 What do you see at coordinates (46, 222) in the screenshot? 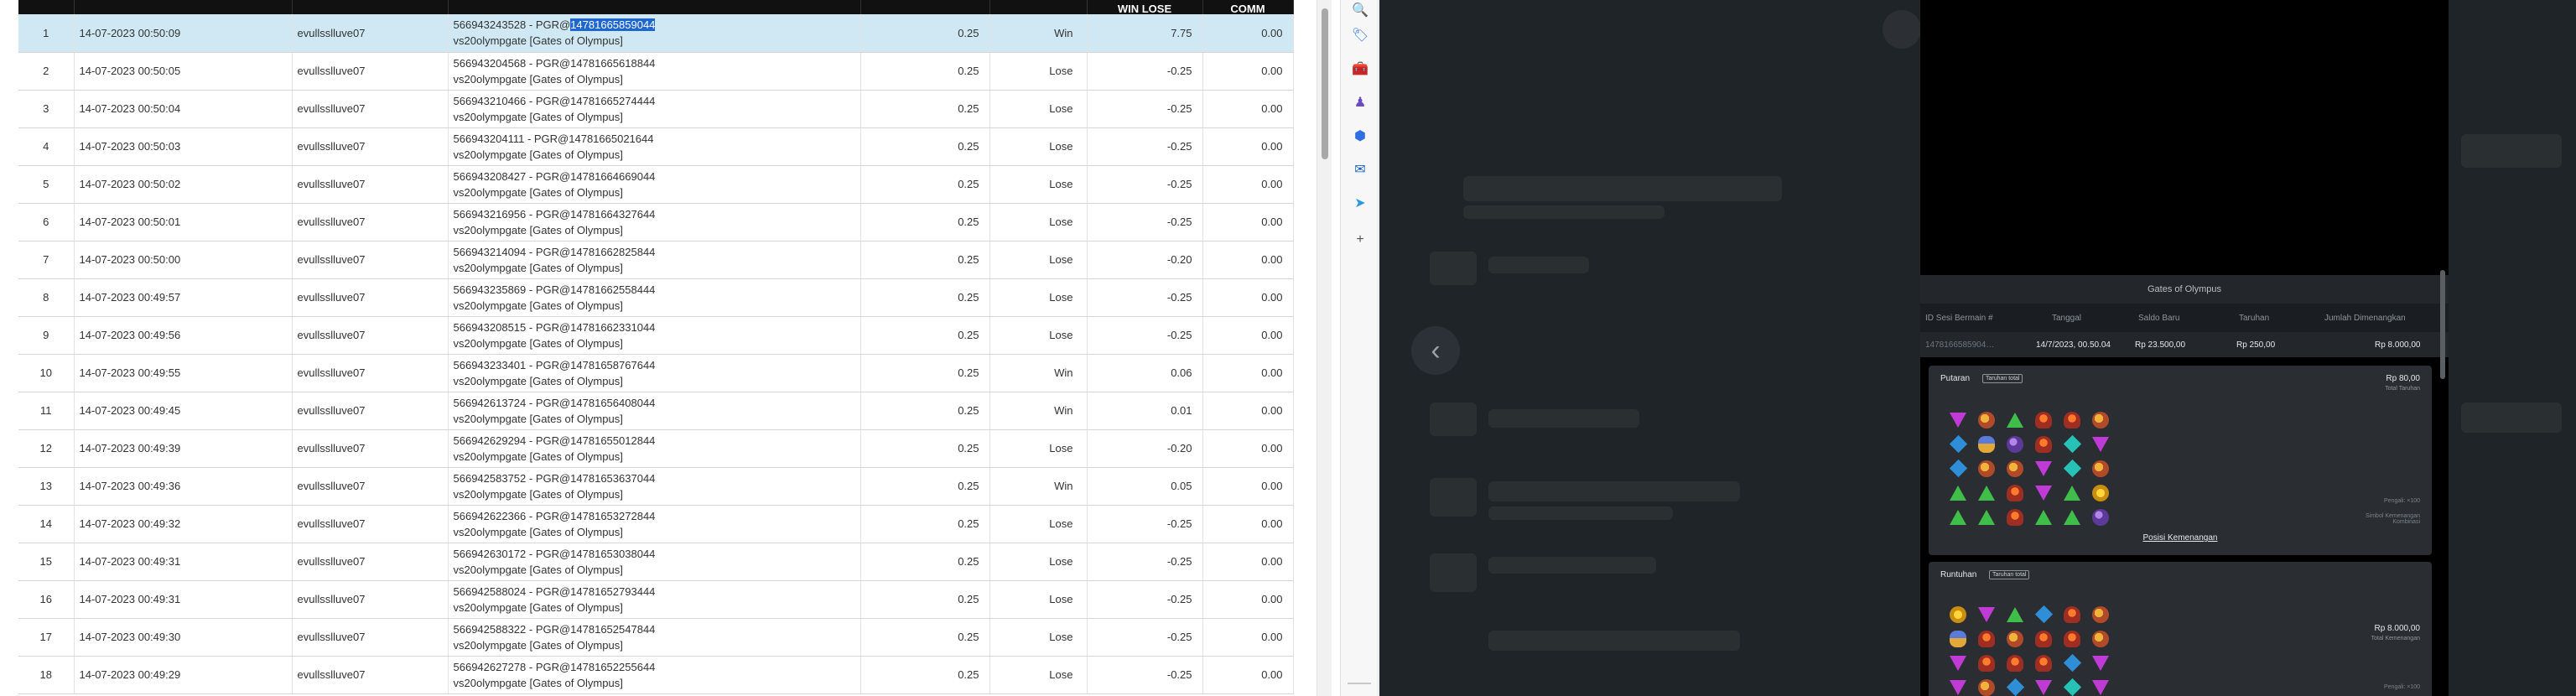
I see `row-number: 6` at bounding box center [46, 222].